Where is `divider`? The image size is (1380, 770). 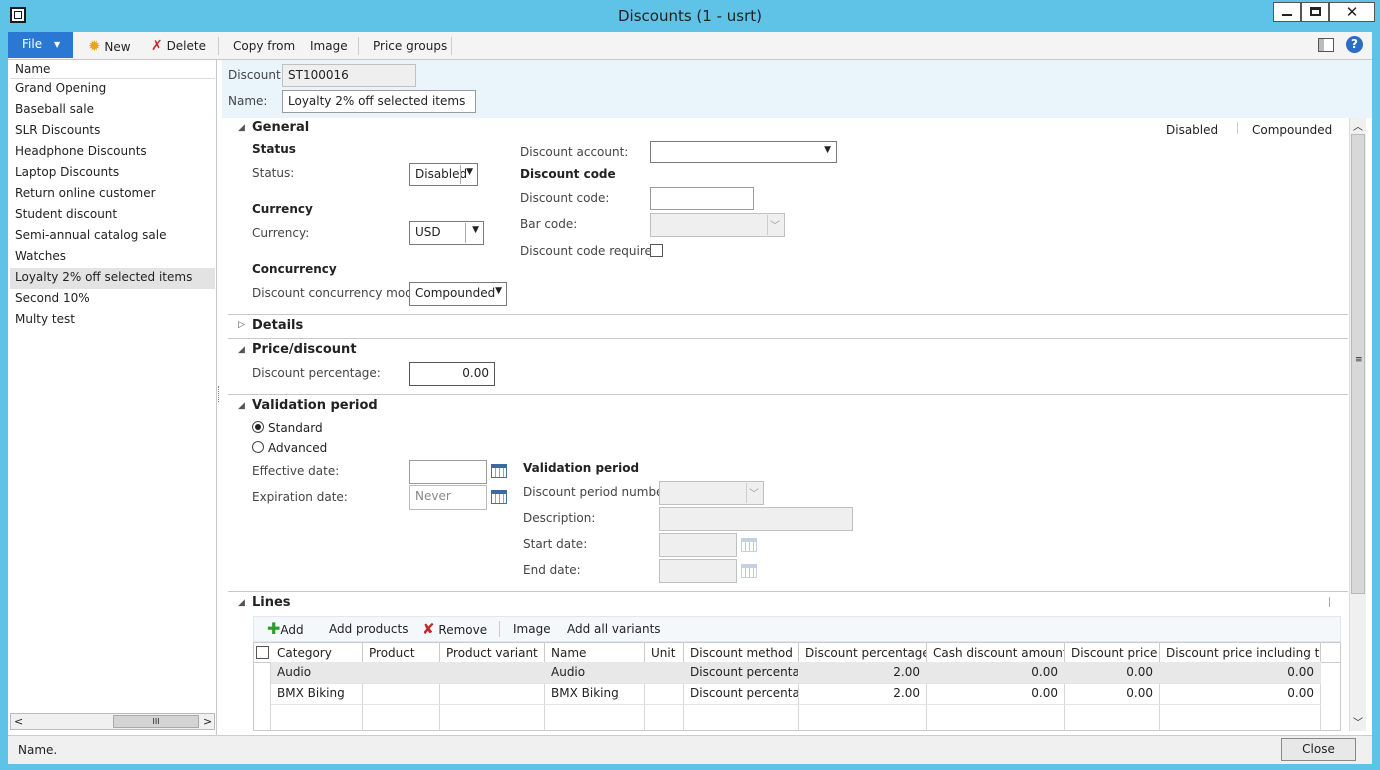
divider is located at coordinates (788, 591).